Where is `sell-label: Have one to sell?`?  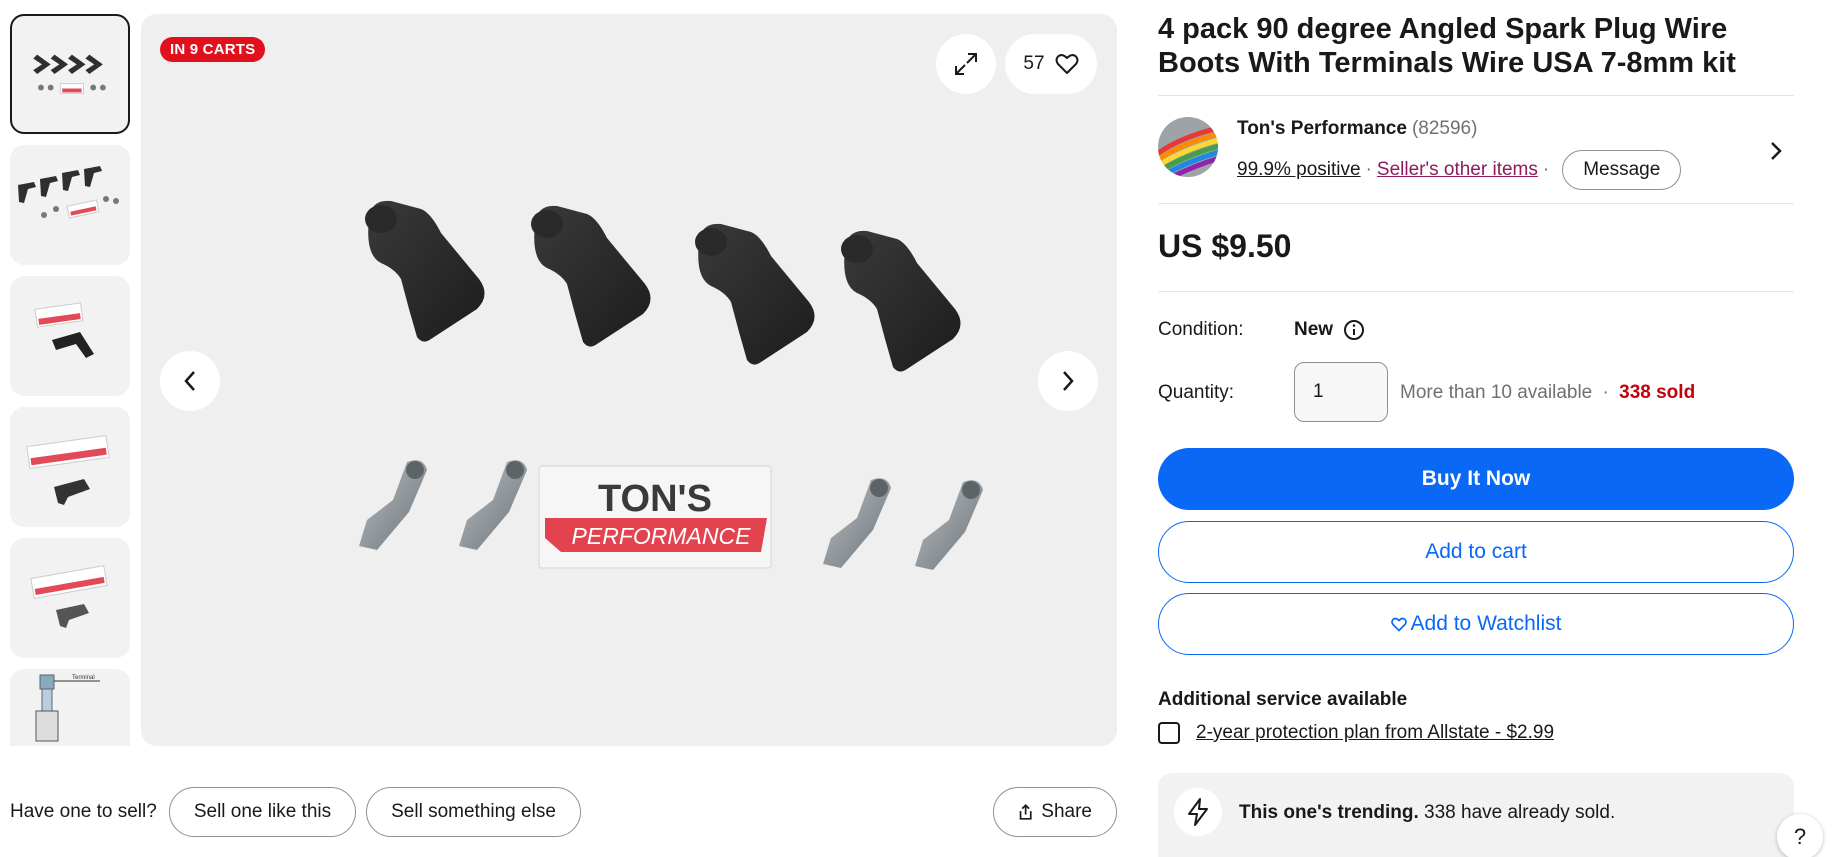
sell-label: Have one to sell? is located at coordinates (83, 811).